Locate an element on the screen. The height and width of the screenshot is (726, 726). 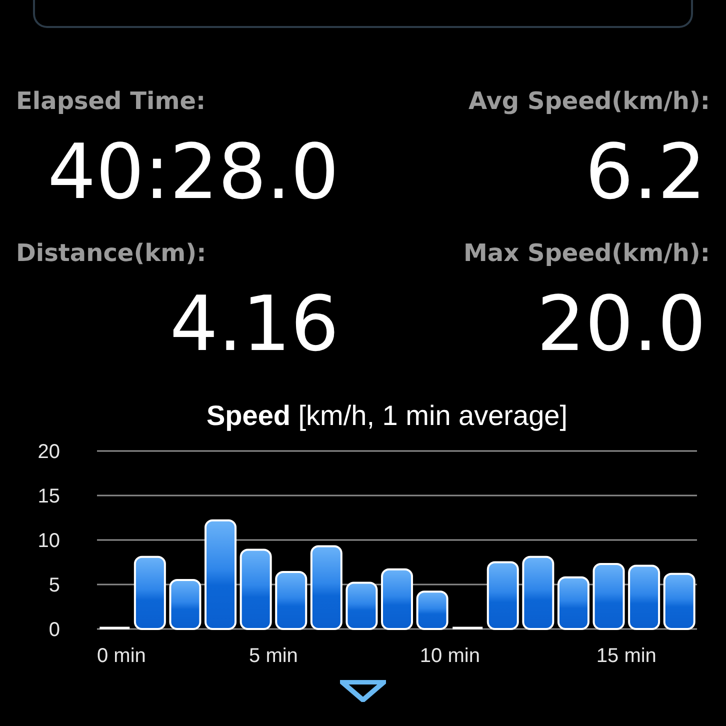
y-axis-label: 15 is located at coordinates (49, 497).